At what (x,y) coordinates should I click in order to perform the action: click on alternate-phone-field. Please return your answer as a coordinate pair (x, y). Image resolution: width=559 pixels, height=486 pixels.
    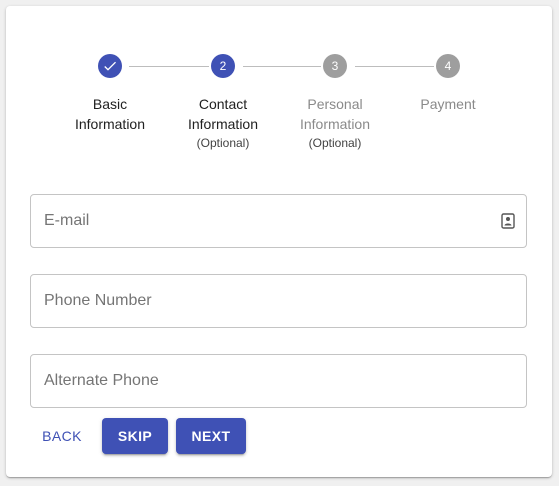
    Looking at the image, I should click on (278, 381).